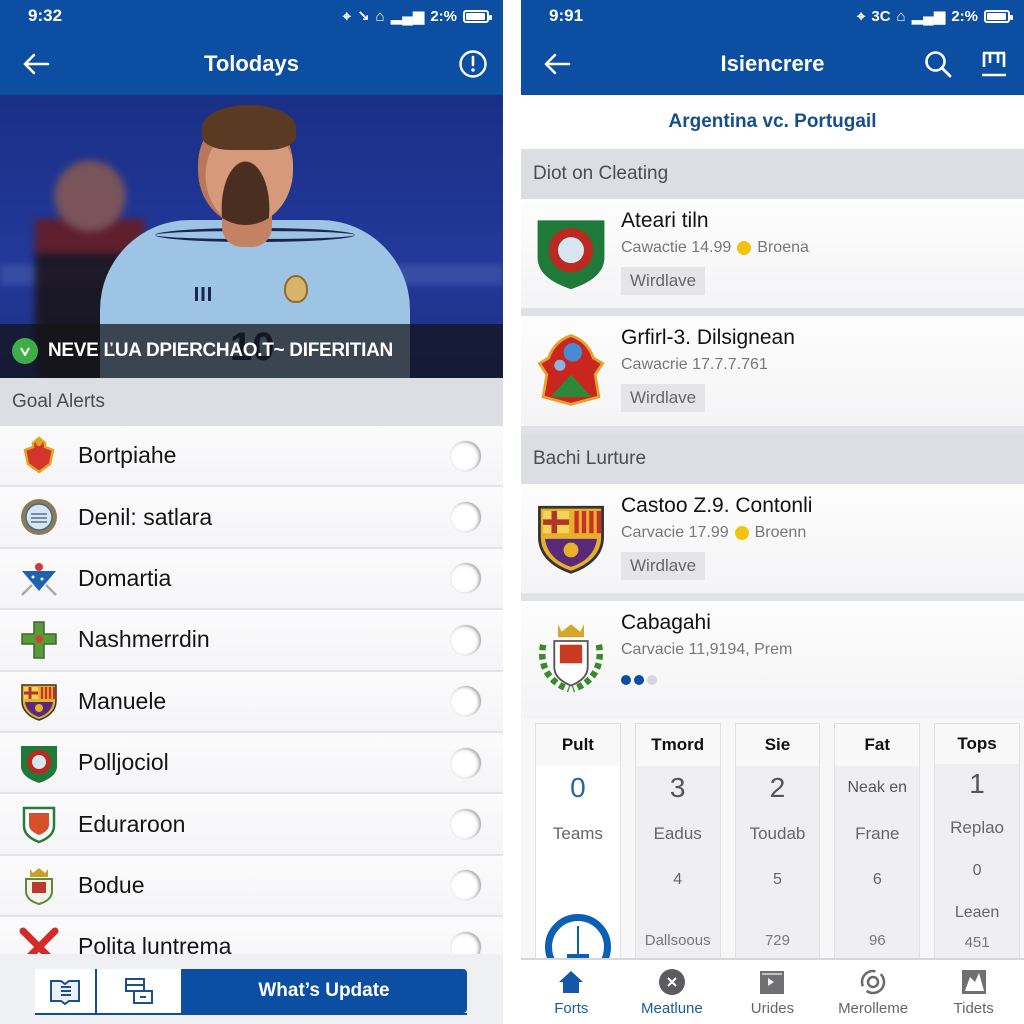 This screenshot has height=1024, width=1024. What do you see at coordinates (877, 879) in the screenshot?
I see `stat-secondary: 6` at bounding box center [877, 879].